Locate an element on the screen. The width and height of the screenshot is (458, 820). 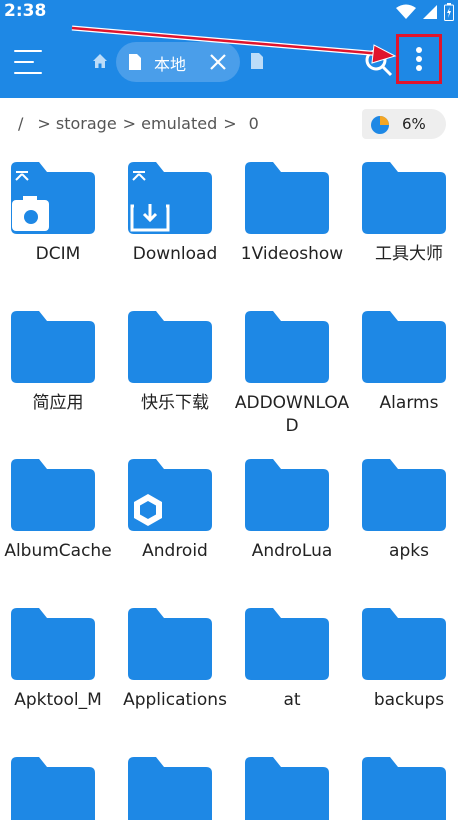
battery-icon is located at coordinates (449, 12).